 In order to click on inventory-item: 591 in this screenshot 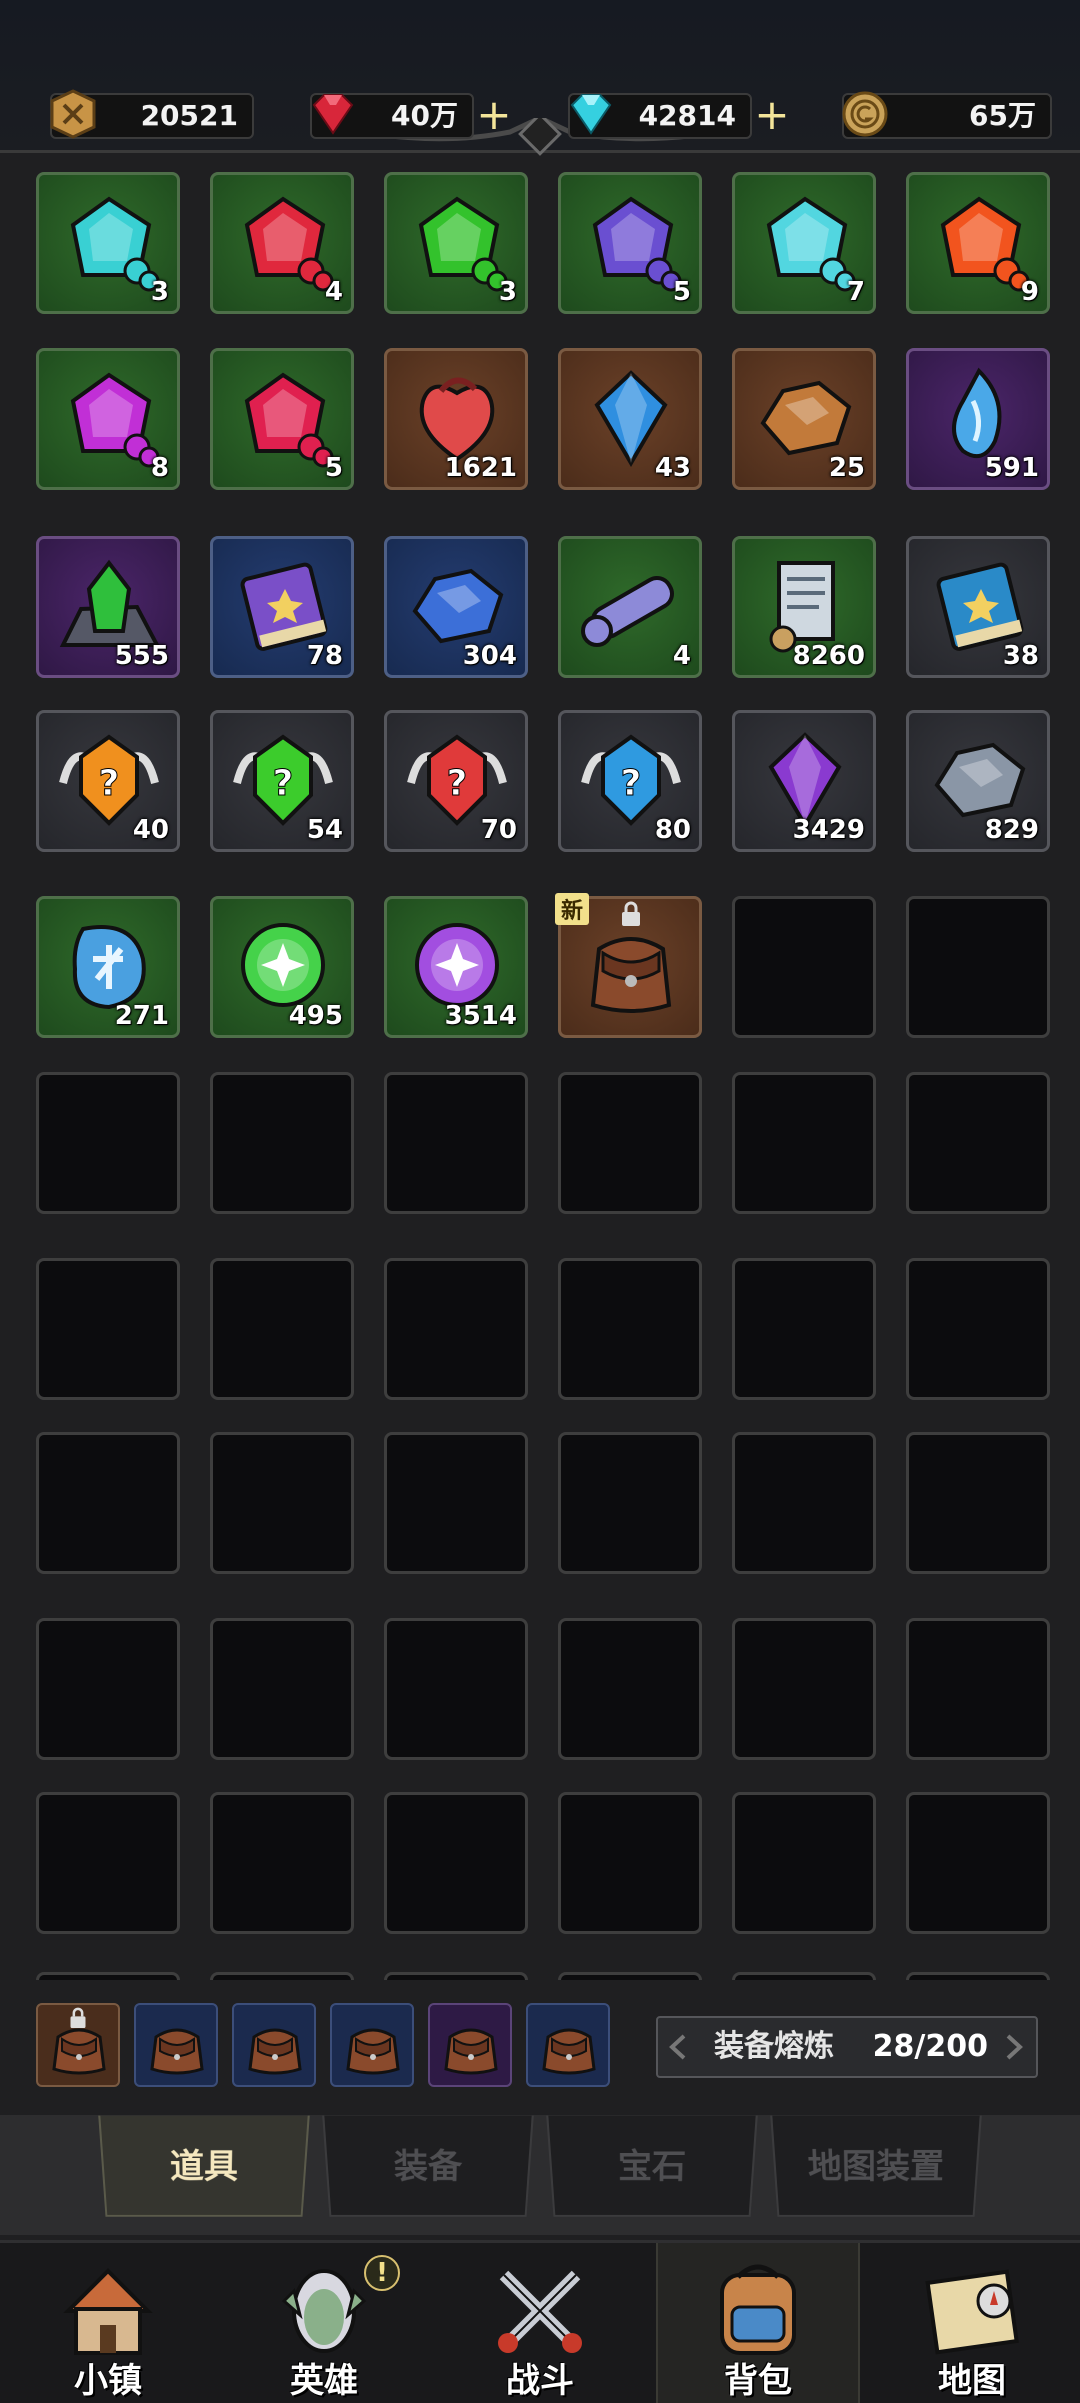, I will do `click(978, 419)`.